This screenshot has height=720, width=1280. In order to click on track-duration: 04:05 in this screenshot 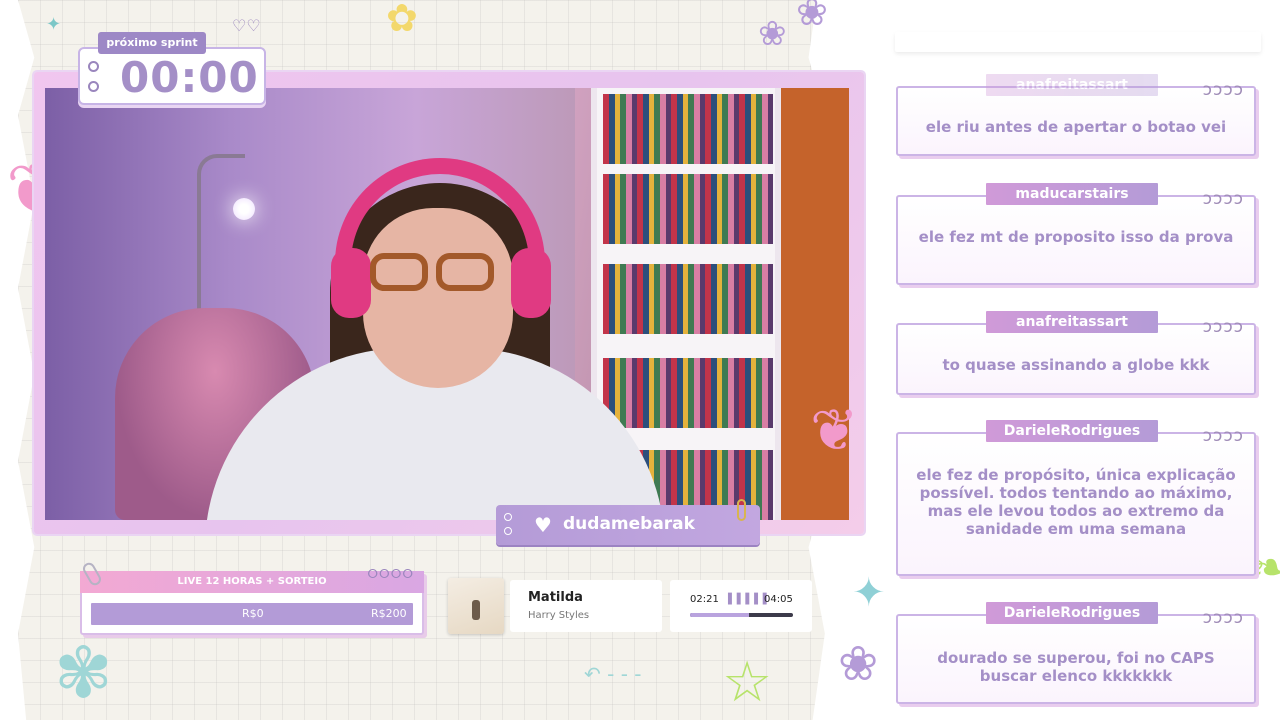, I will do `click(778, 599)`.